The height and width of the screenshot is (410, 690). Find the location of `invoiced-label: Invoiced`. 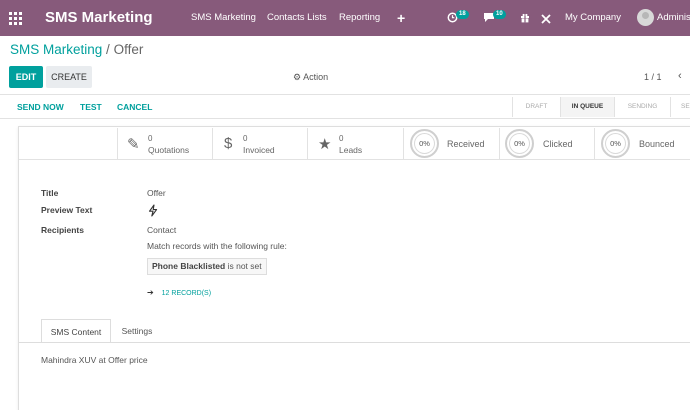

invoiced-label: Invoiced is located at coordinates (259, 150).